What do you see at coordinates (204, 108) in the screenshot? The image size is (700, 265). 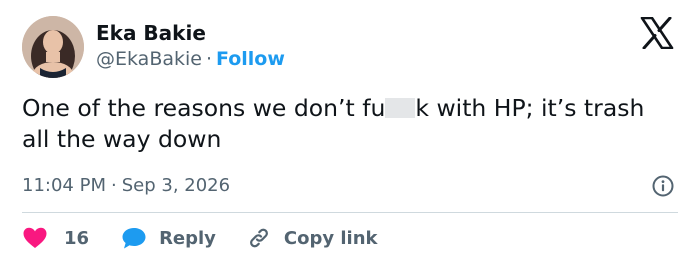 I see `tweet-text-part-1: One of the reasons we don’t fu` at bounding box center [204, 108].